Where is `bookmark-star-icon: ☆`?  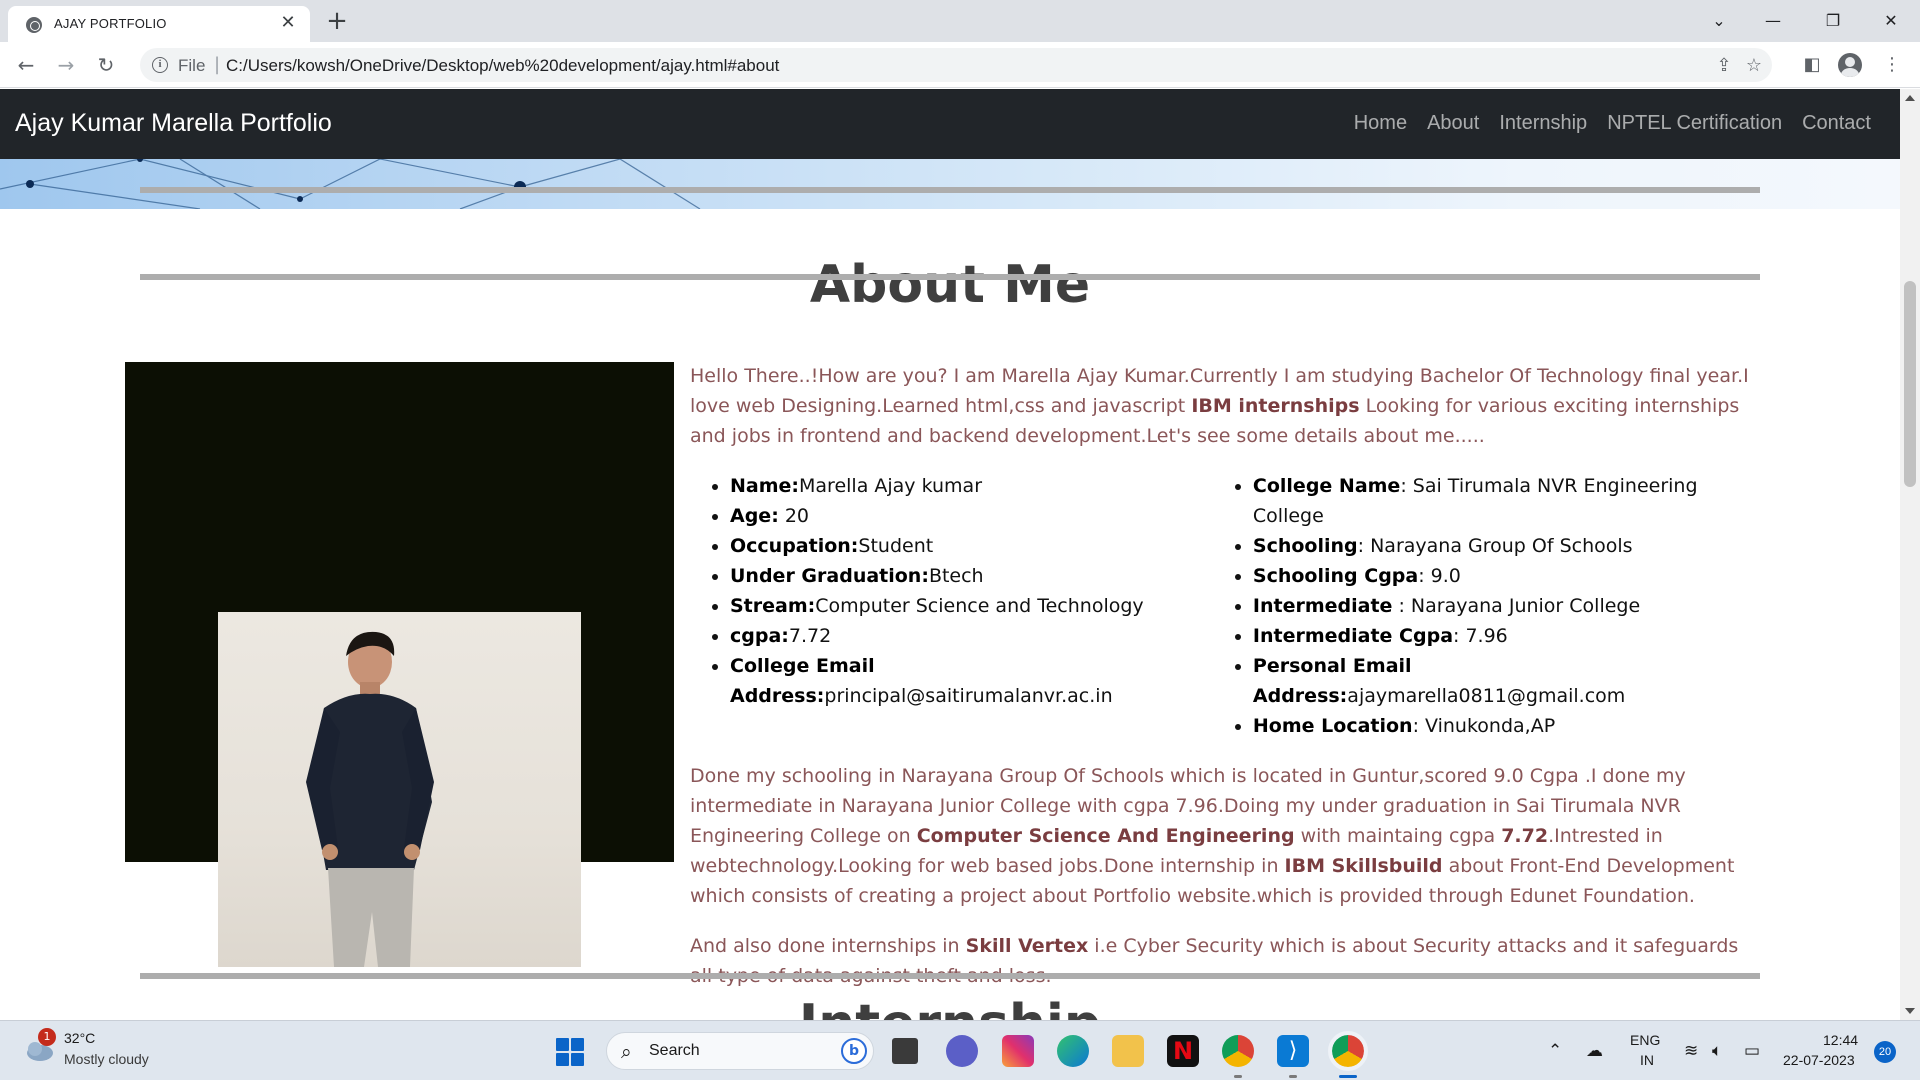
bookmark-star-icon: ☆ is located at coordinates (1754, 66).